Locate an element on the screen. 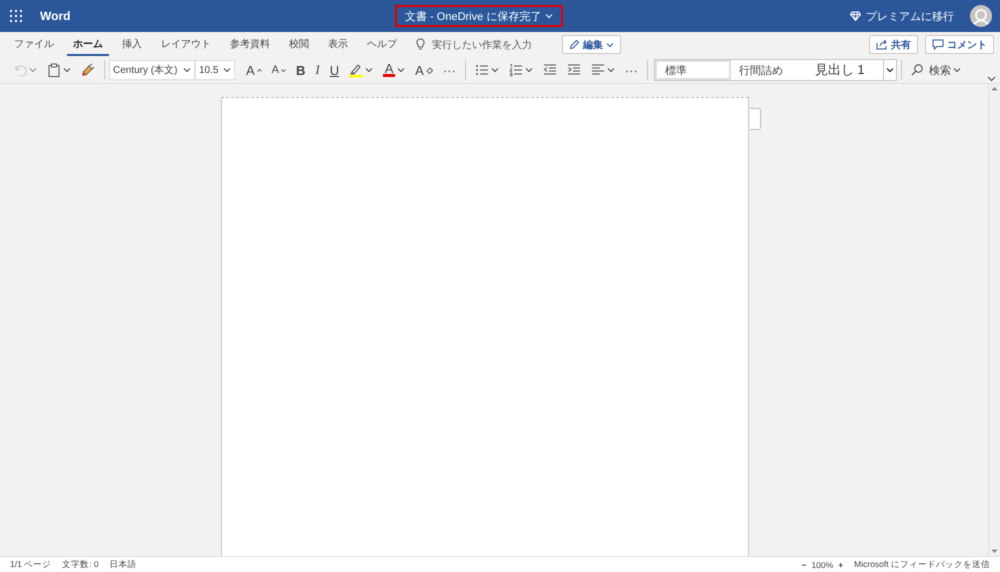 This screenshot has width=1000, height=572. numbered-list-icon is located at coordinates (515, 70).